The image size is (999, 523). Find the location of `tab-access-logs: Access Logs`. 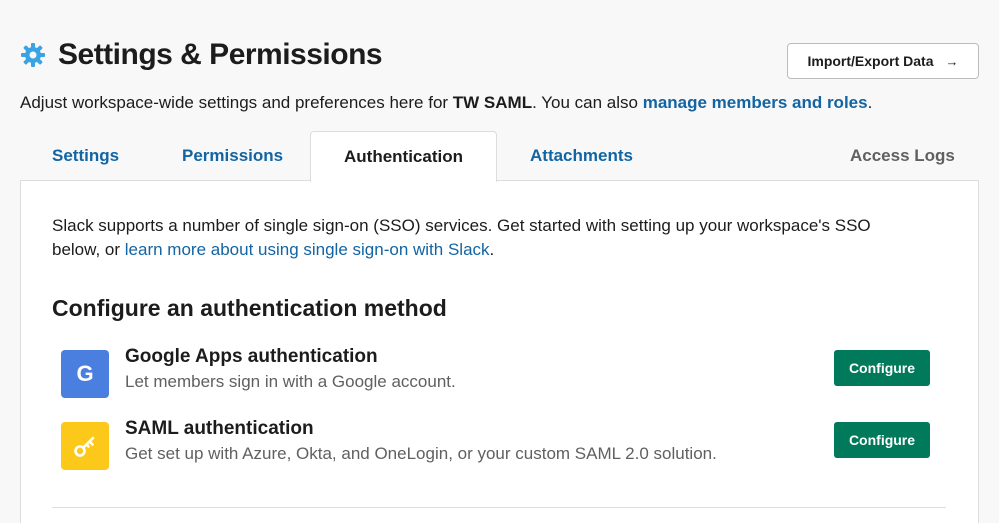

tab-access-logs: Access Logs is located at coordinates (902, 156).